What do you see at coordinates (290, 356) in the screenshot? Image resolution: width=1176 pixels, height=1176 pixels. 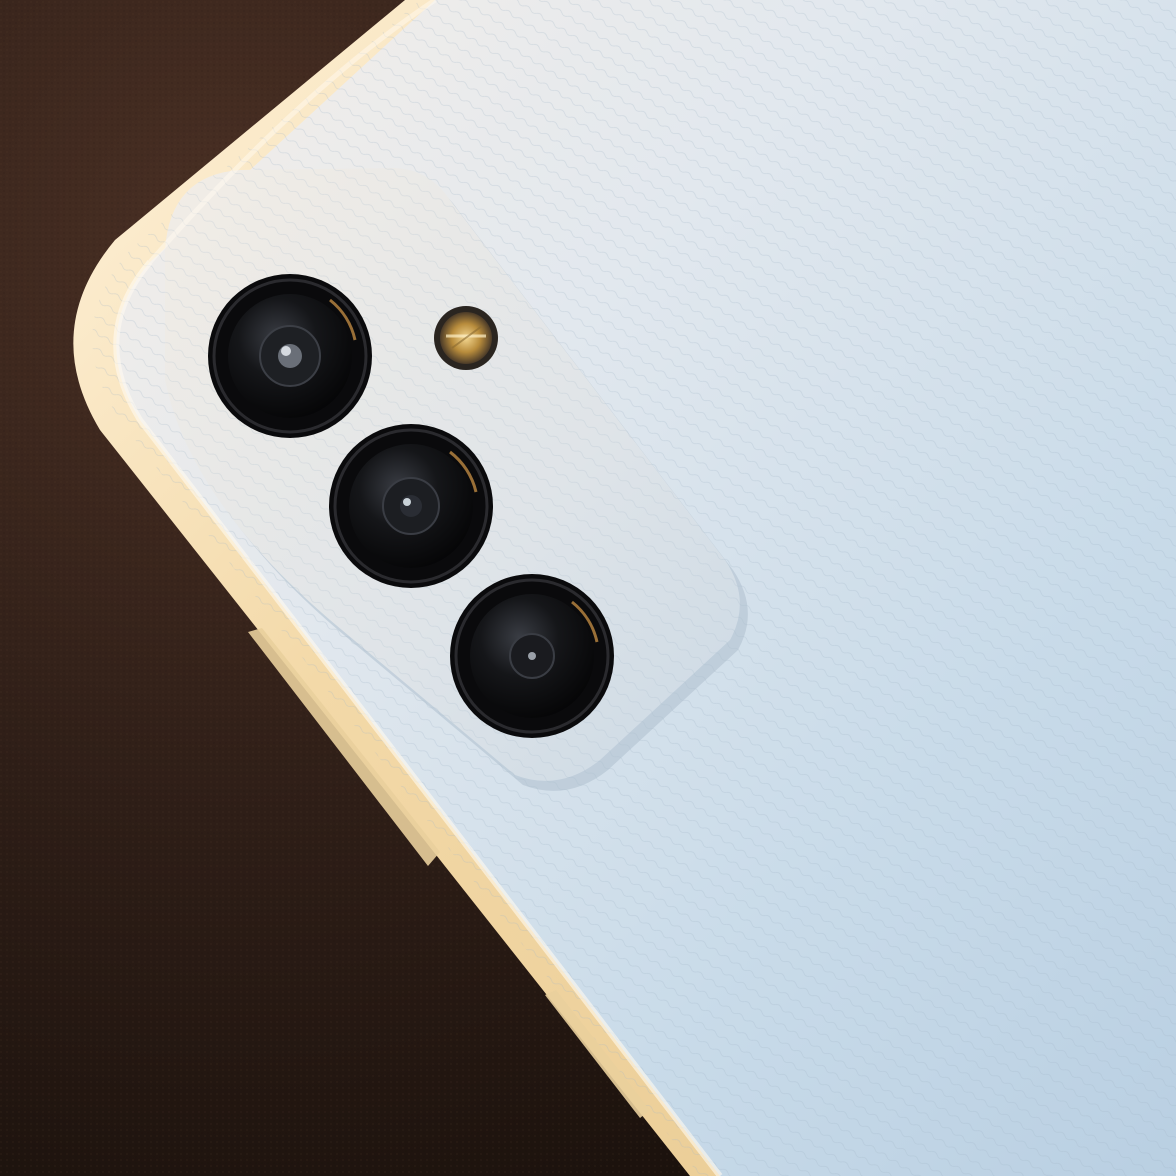 I see `main-camera-lens` at bounding box center [290, 356].